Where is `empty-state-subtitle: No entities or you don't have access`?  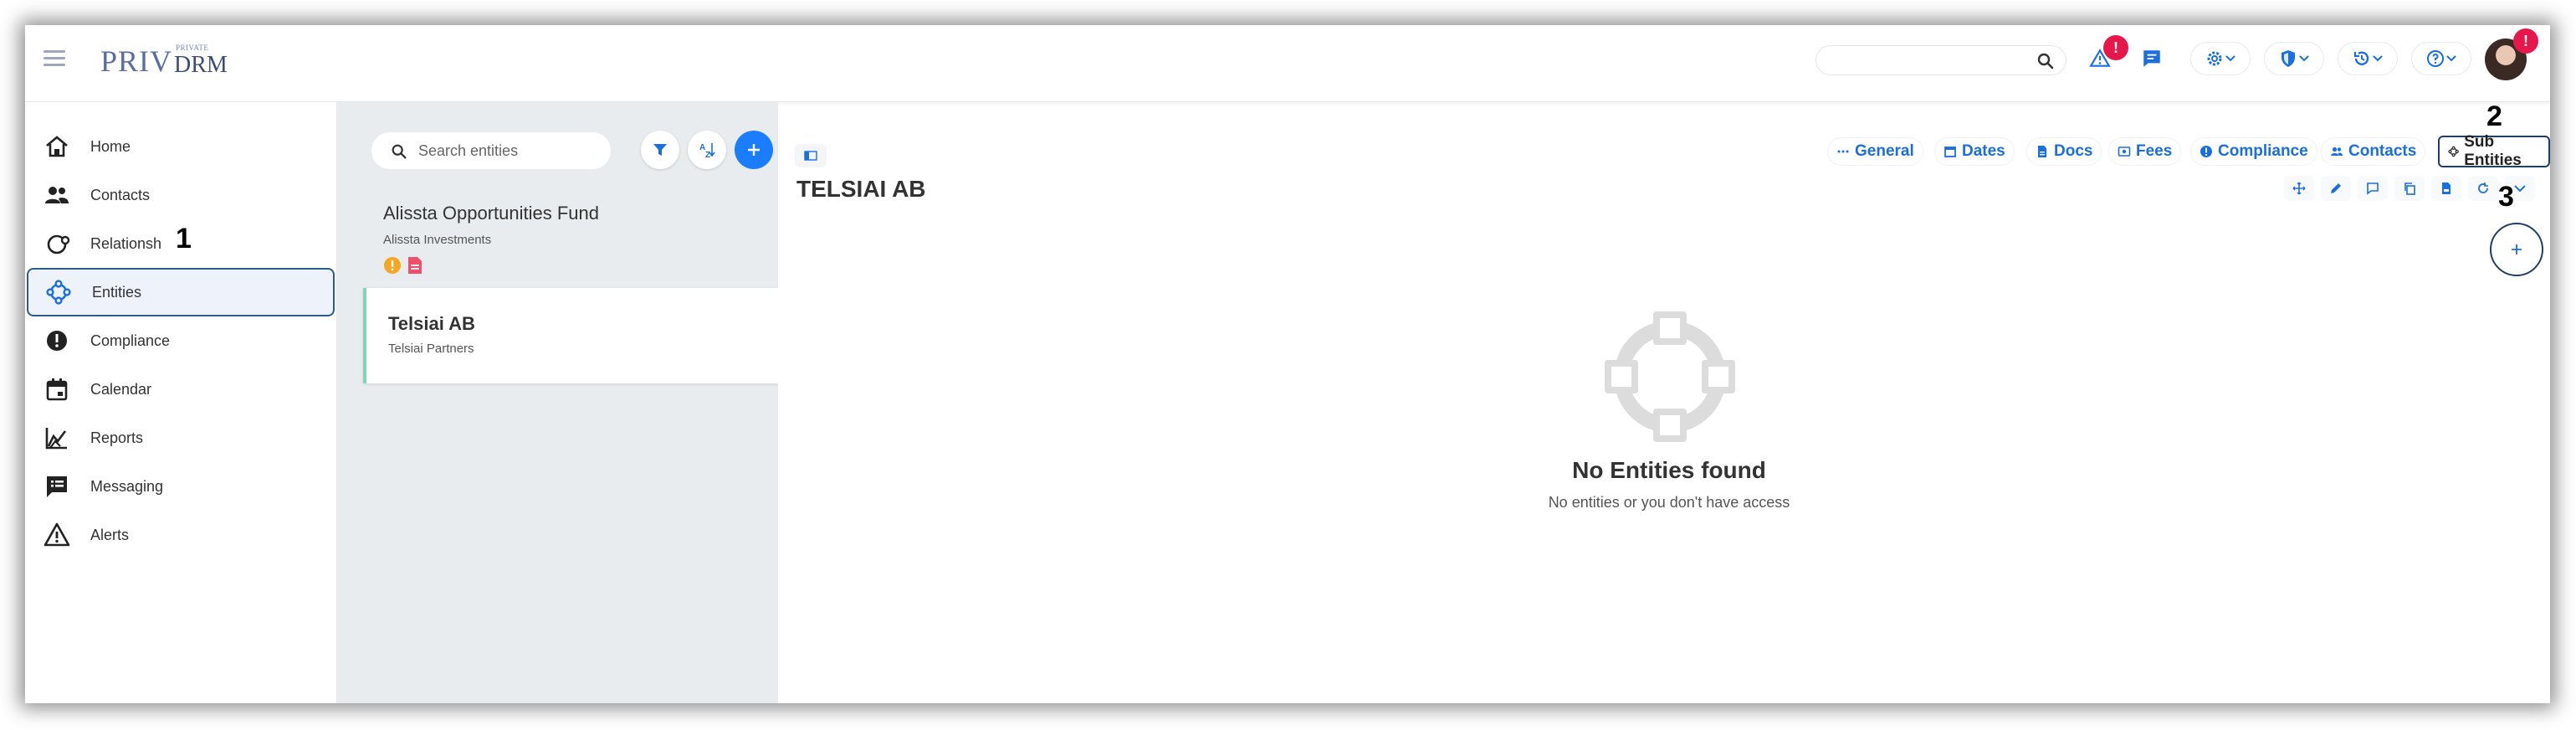
empty-state-subtitle: No entities or you don't have access is located at coordinates (1669, 502).